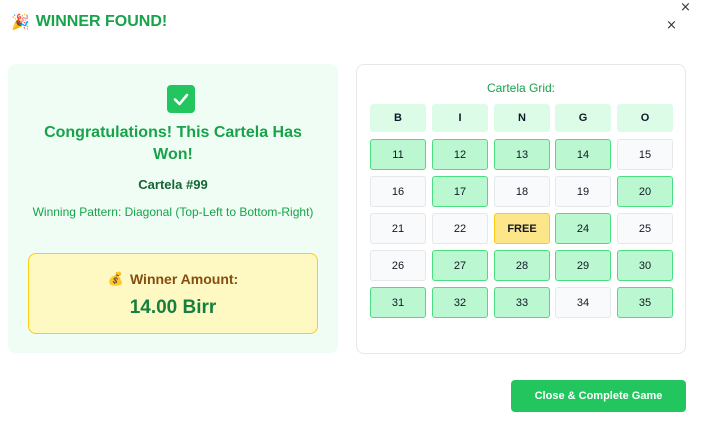 Image resolution: width=707 pixels, height=428 pixels. I want to click on grid-cell: 21, so click(398, 228).